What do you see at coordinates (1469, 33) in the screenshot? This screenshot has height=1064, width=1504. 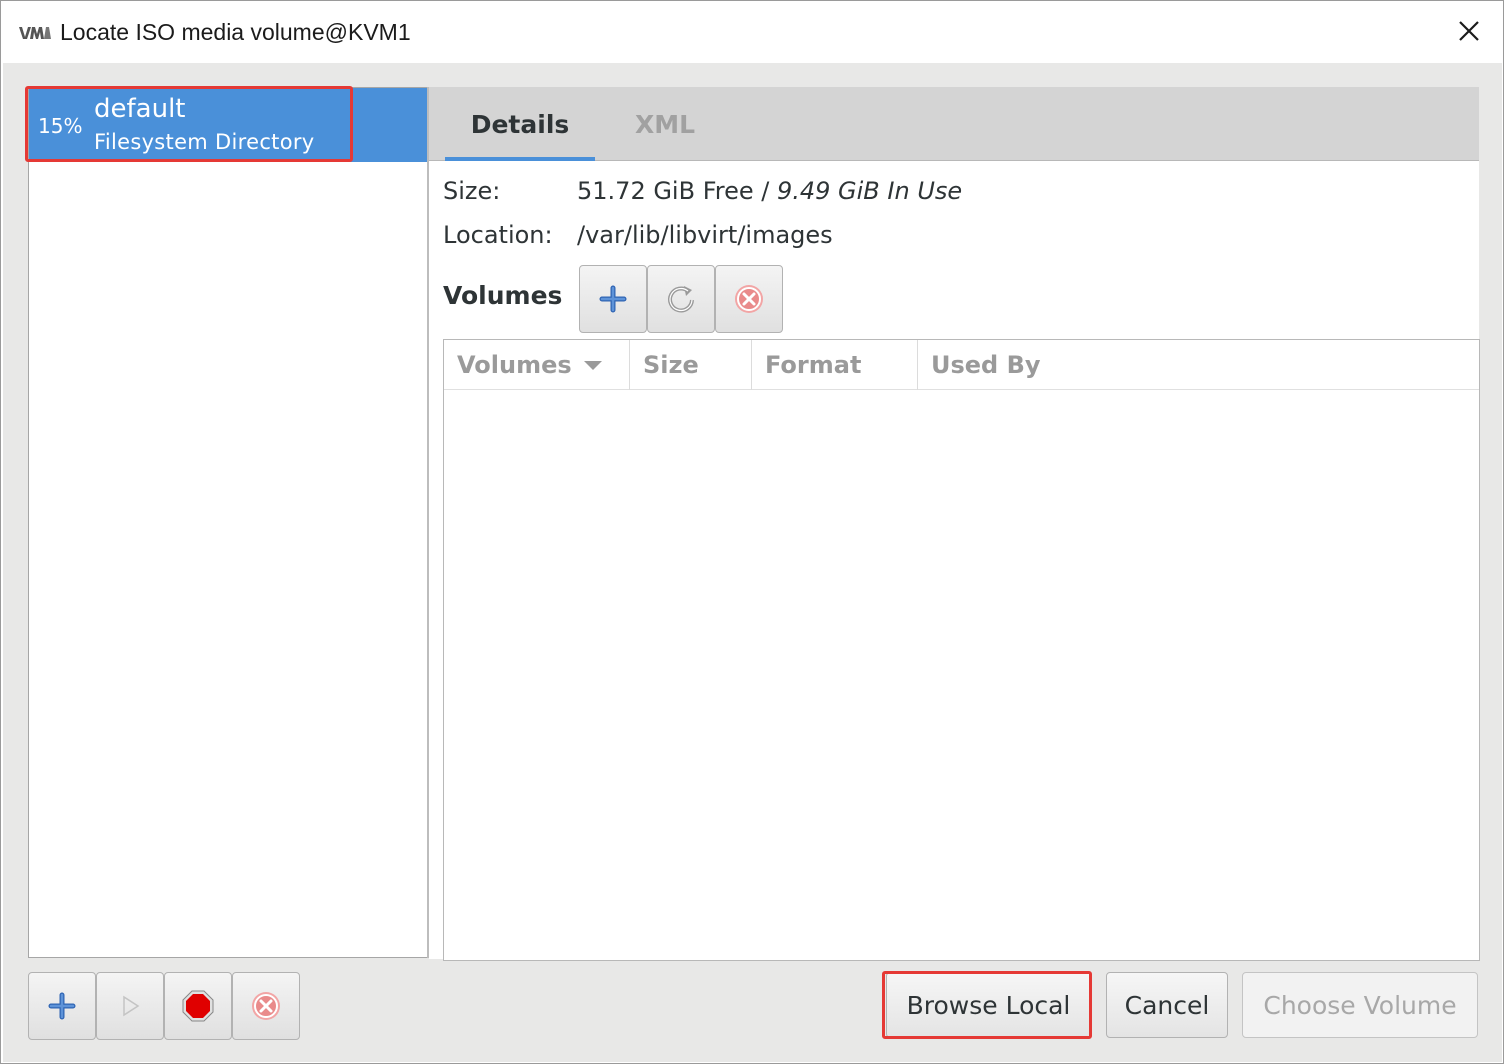 I see `close-icon` at bounding box center [1469, 33].